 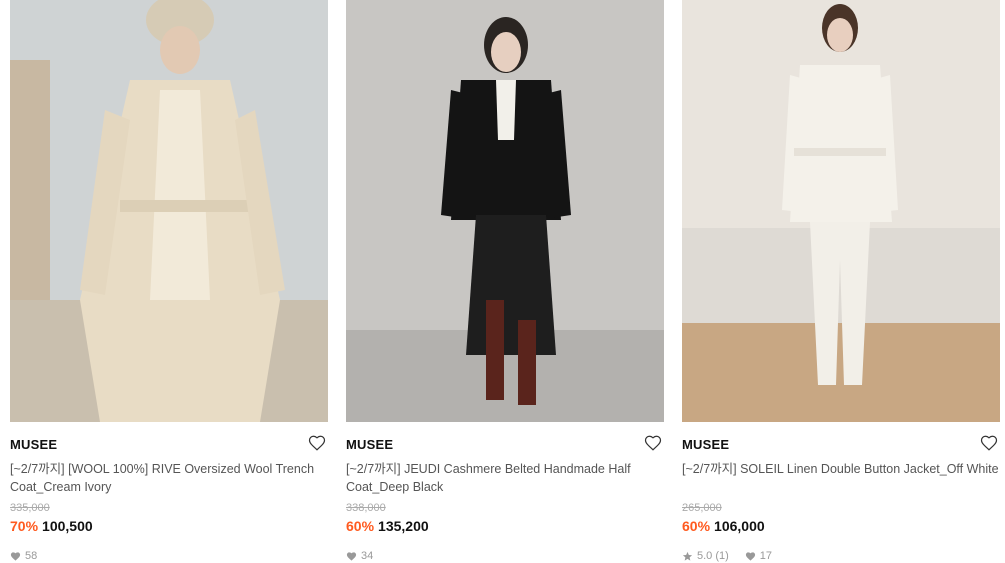 What do you see at coordinates (739, 526) in the screenshot?
I see `sale-price: 106,000` at bounding box center [739, 526].